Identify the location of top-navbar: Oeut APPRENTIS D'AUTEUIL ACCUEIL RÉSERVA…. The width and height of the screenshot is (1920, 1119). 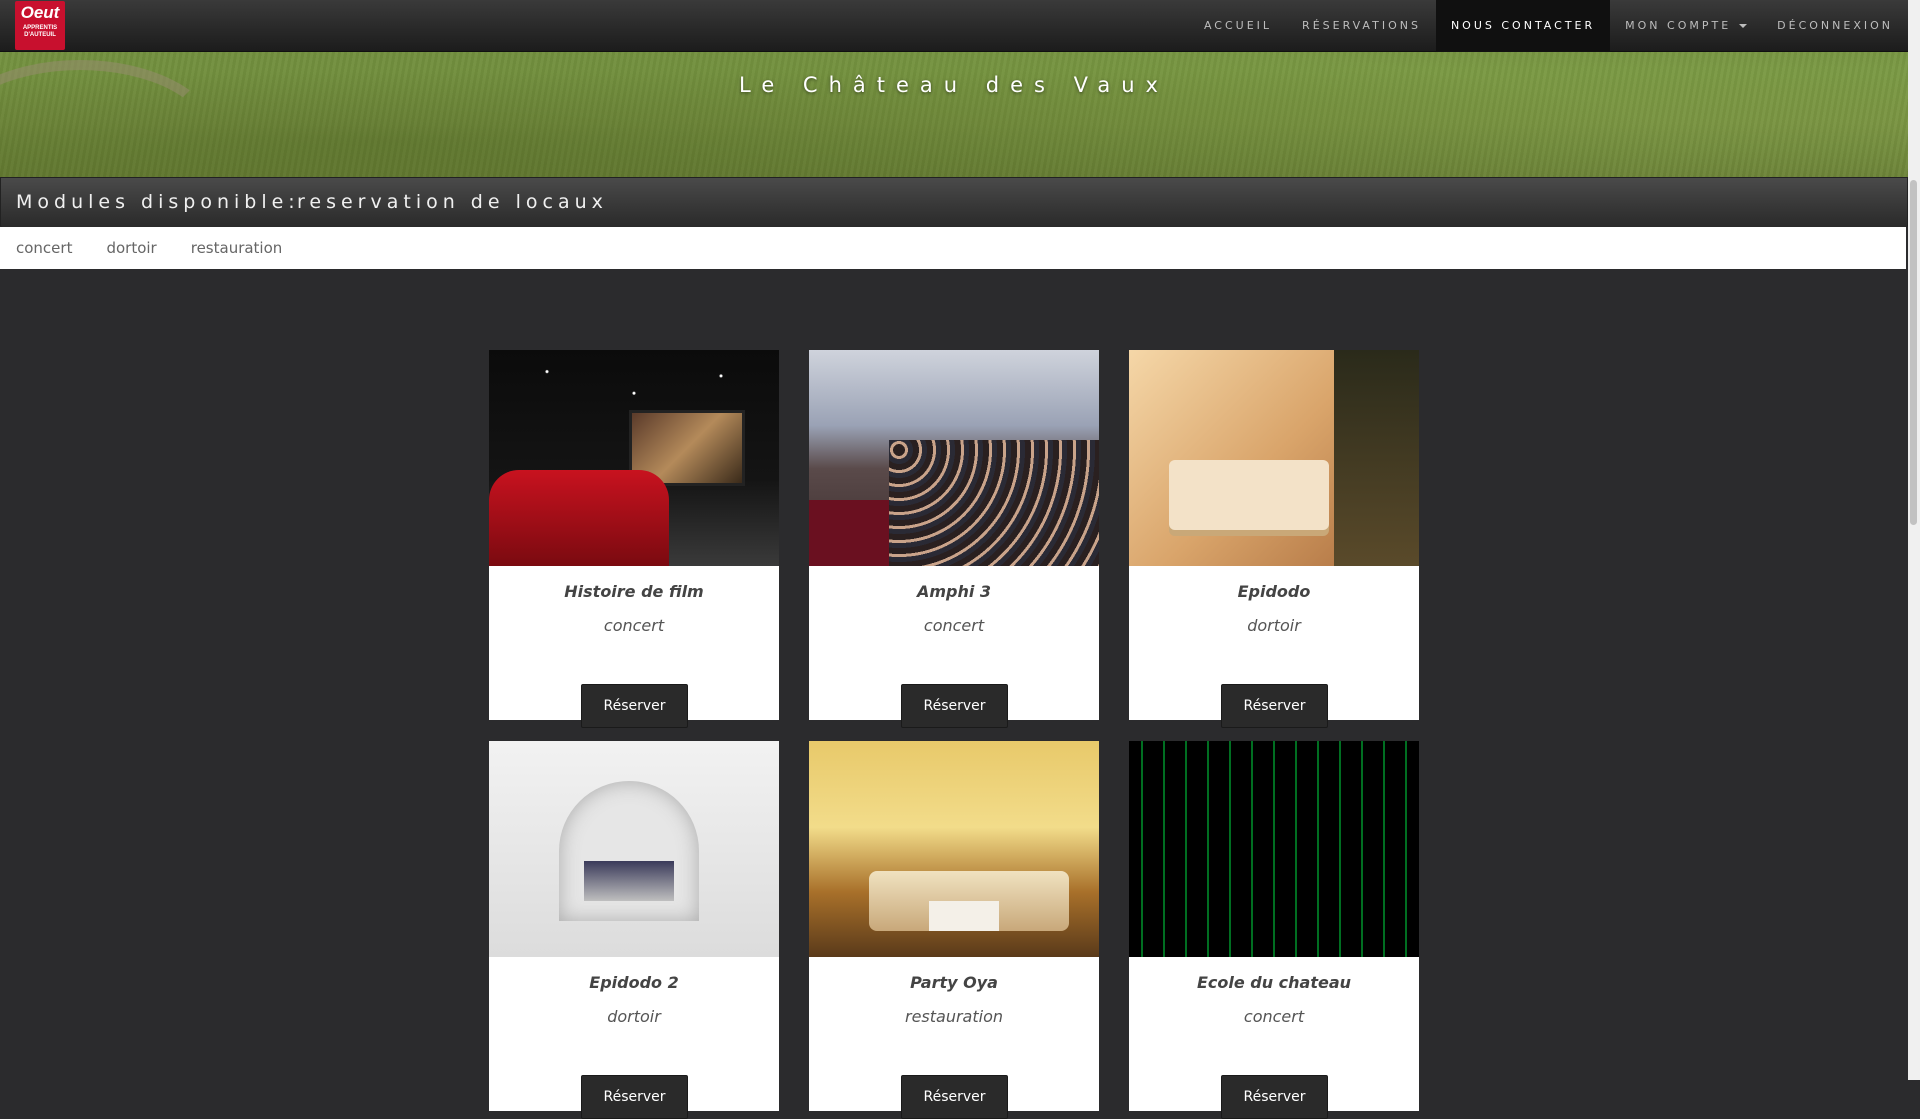
(954, 26).